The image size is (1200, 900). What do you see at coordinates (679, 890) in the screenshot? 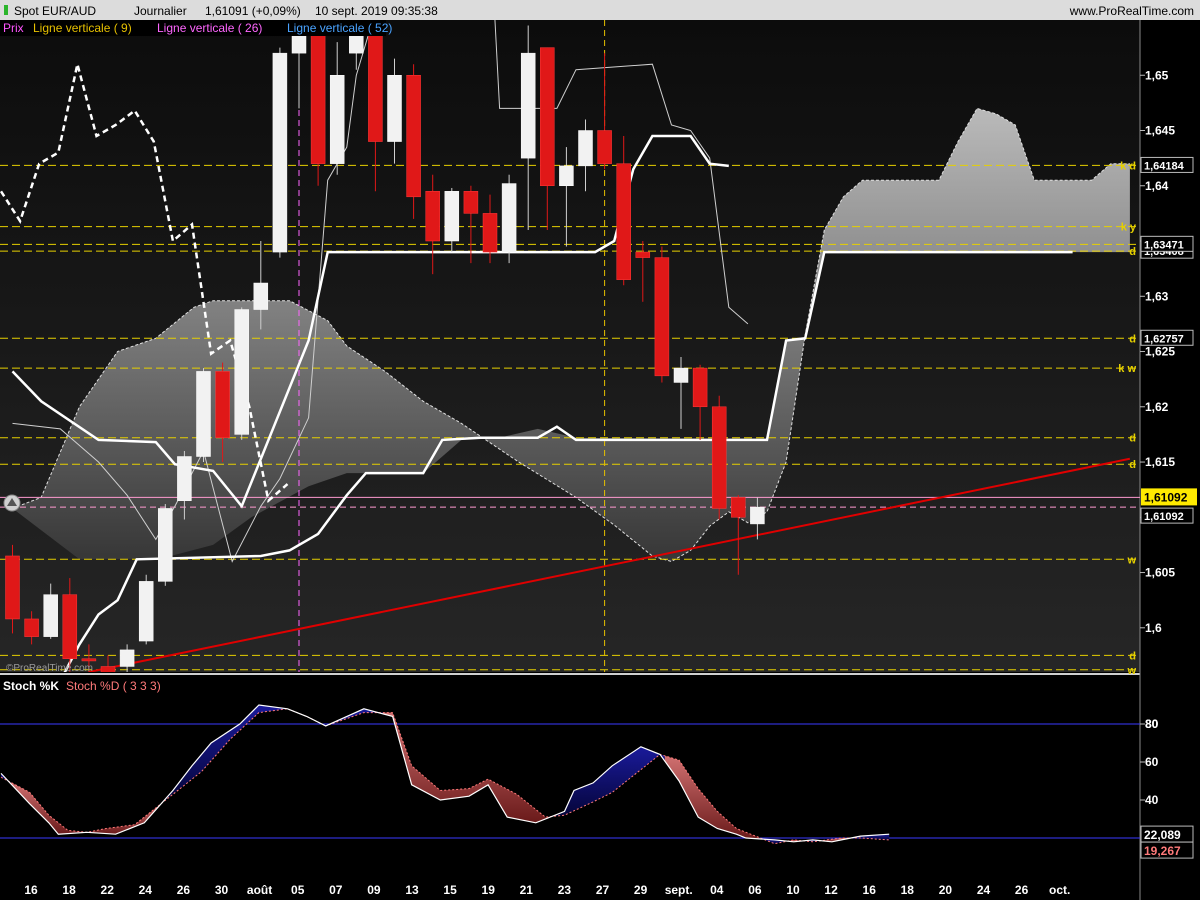
I see `x-tick-label: sept.` at bounding box center [679, 890].